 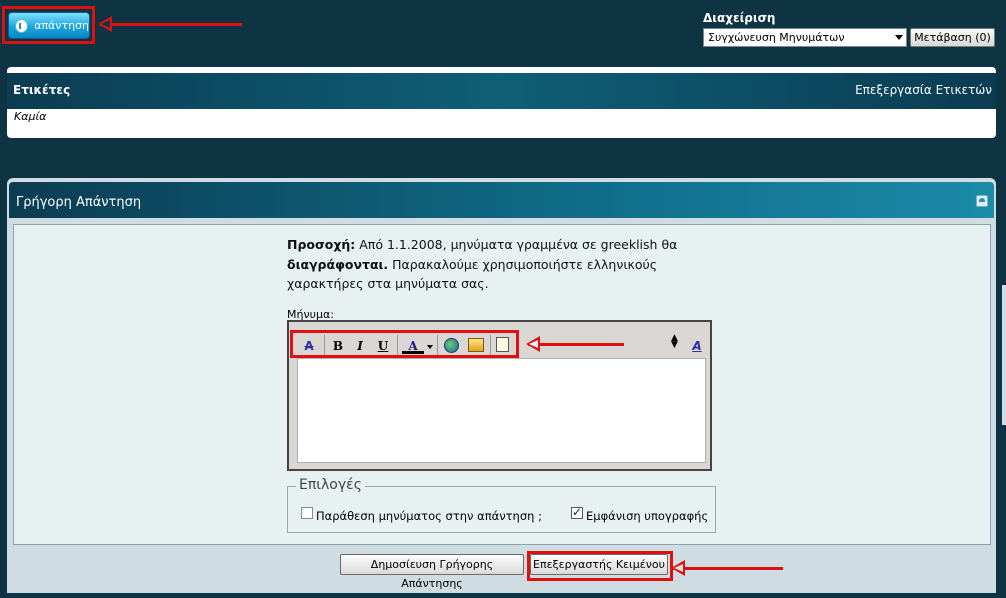 I want to click on post-quick-reply-button: Δημοσίευση Γρήγορης Απάντησης, so click(x=432, y=572).